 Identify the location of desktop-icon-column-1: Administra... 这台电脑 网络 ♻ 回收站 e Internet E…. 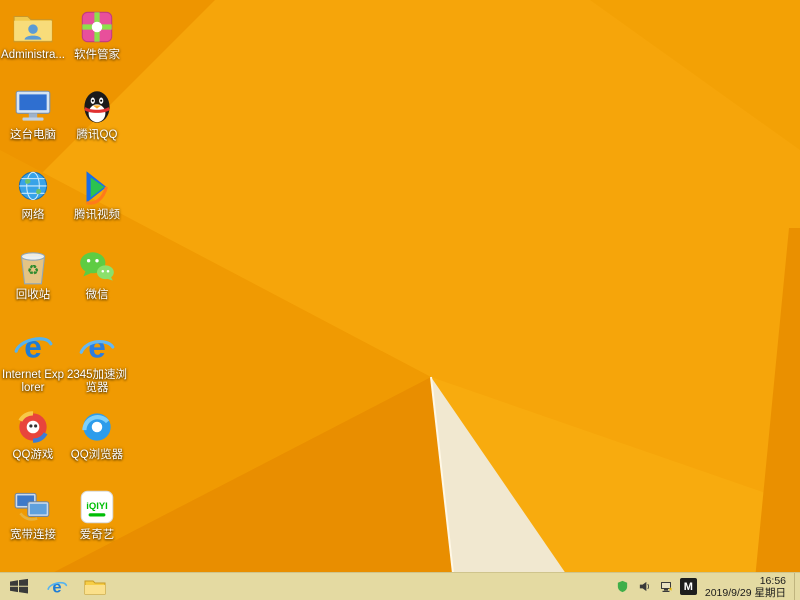
(33, 286).